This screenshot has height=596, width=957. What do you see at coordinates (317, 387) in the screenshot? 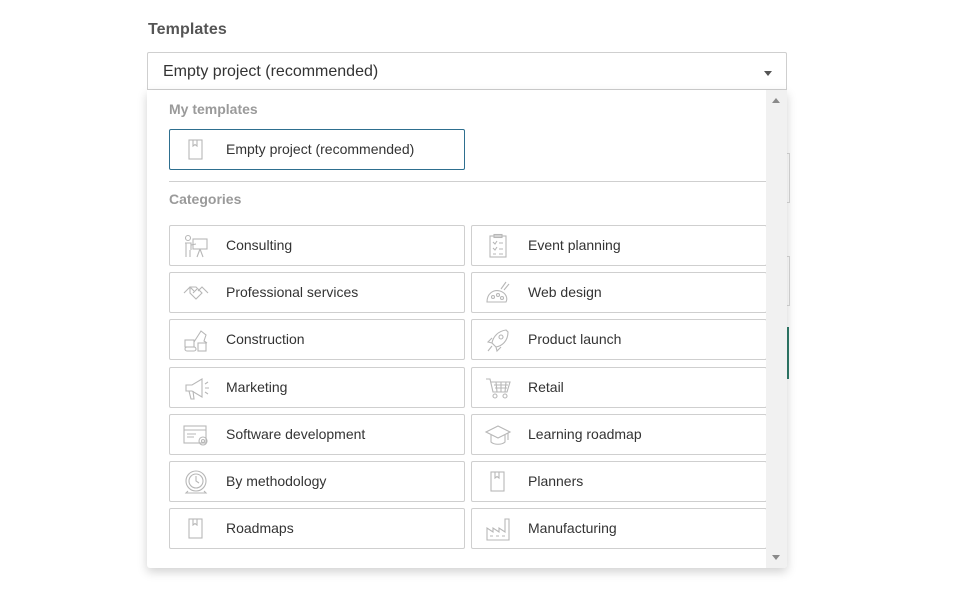
I see `category-card-marketing: Marketing` at bounding box center [317, 387].